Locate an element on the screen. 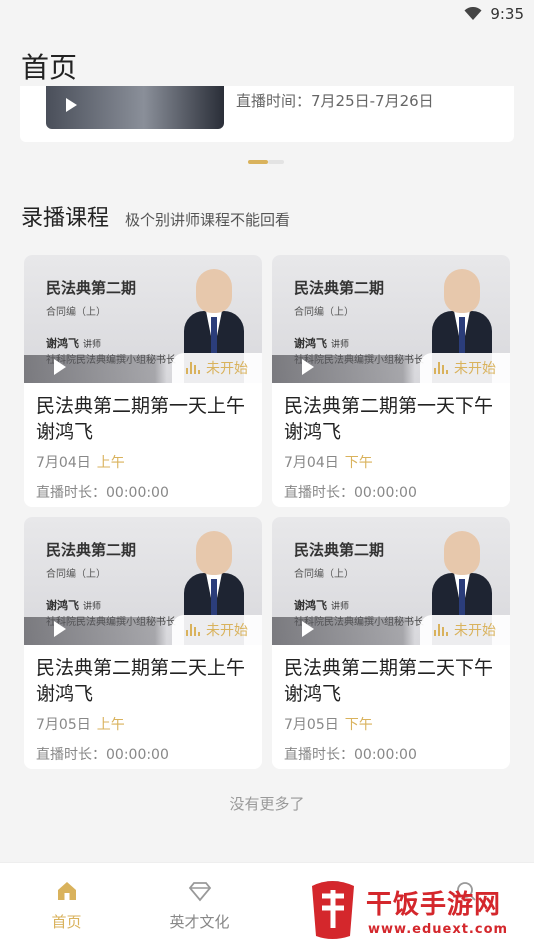 The width and height of the screenshot is (534, 949). tab-label-culture: 英才文化 is located at coordinates (199, 922).